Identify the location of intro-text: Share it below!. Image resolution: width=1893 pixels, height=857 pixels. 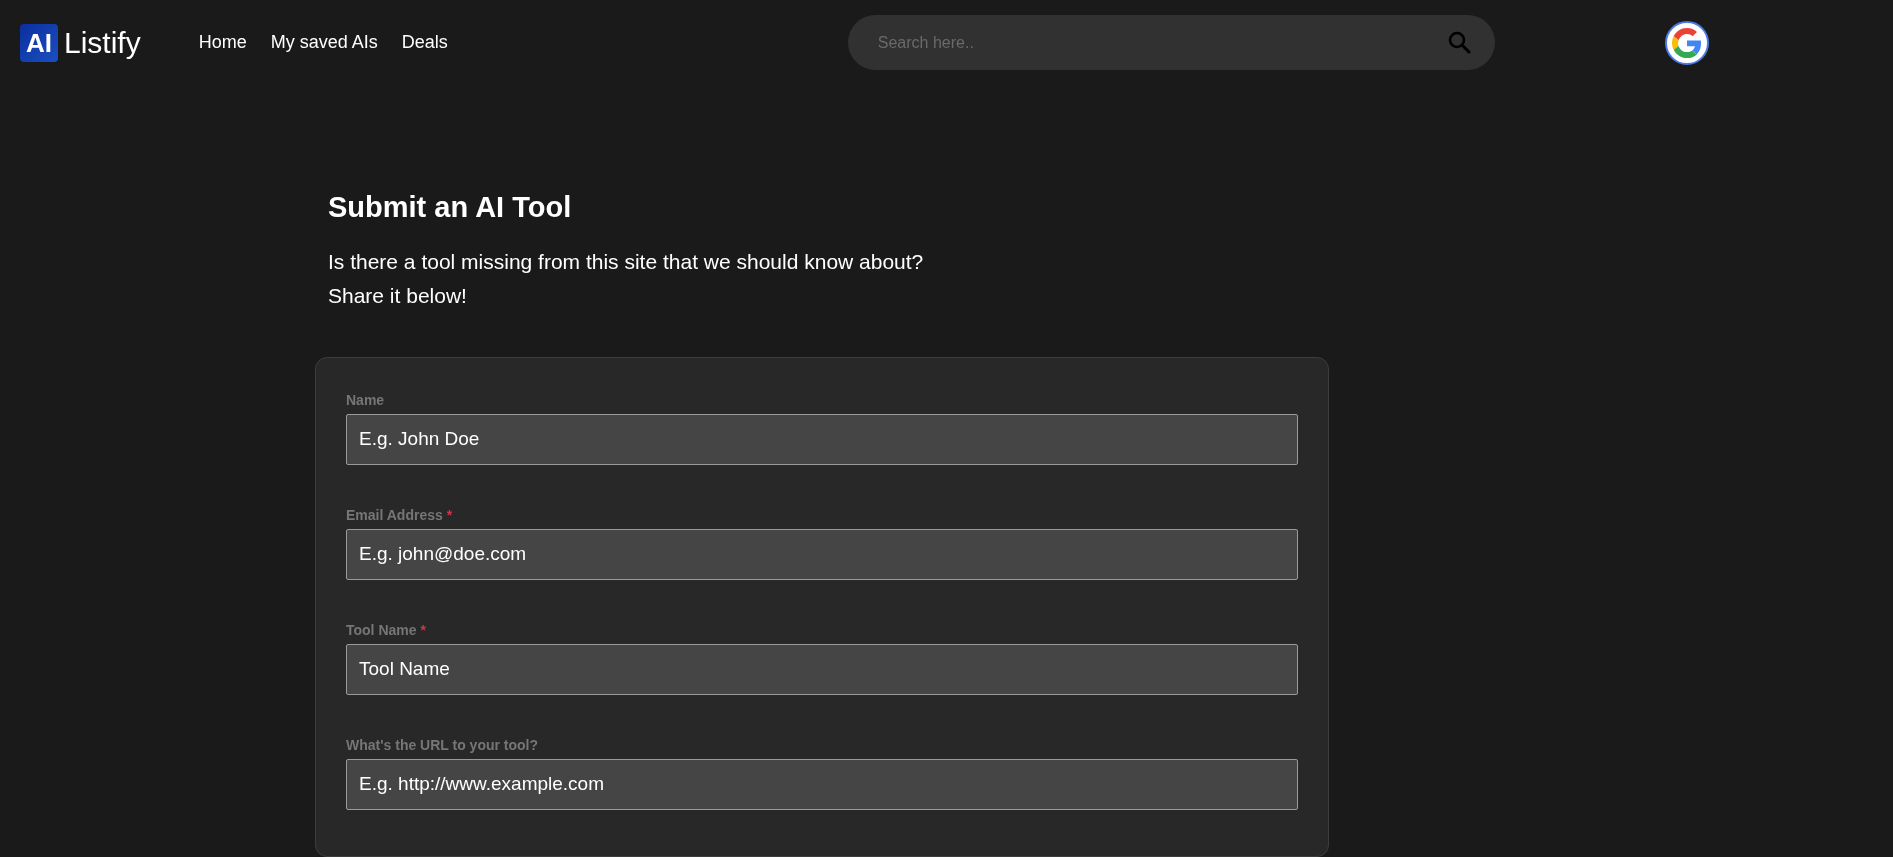
(398, 295).